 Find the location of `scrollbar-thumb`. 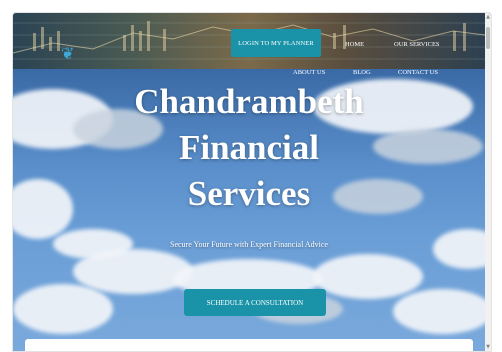

scrollbar-thumb is located at coordinates (488, 38).